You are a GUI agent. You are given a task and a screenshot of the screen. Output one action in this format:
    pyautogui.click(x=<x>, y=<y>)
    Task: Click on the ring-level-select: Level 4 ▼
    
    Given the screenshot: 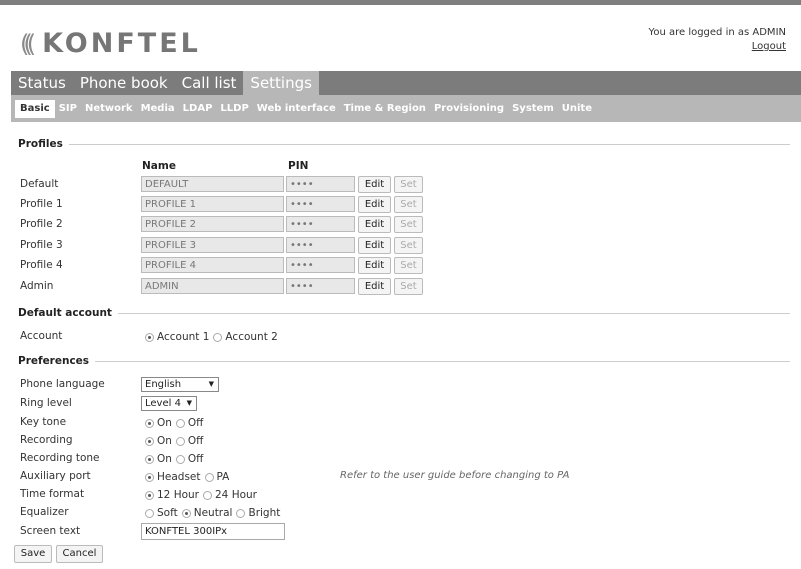 What is the action you would take?
    pyautogui.click(x=169, y=403)
    